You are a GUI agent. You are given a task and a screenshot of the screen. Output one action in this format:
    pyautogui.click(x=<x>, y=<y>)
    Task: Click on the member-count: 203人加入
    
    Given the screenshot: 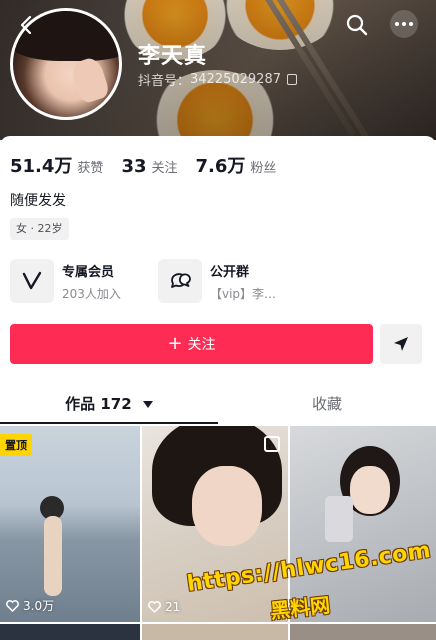 What is the action you would take?
    pyautogui.click(x=91, y=293)
    